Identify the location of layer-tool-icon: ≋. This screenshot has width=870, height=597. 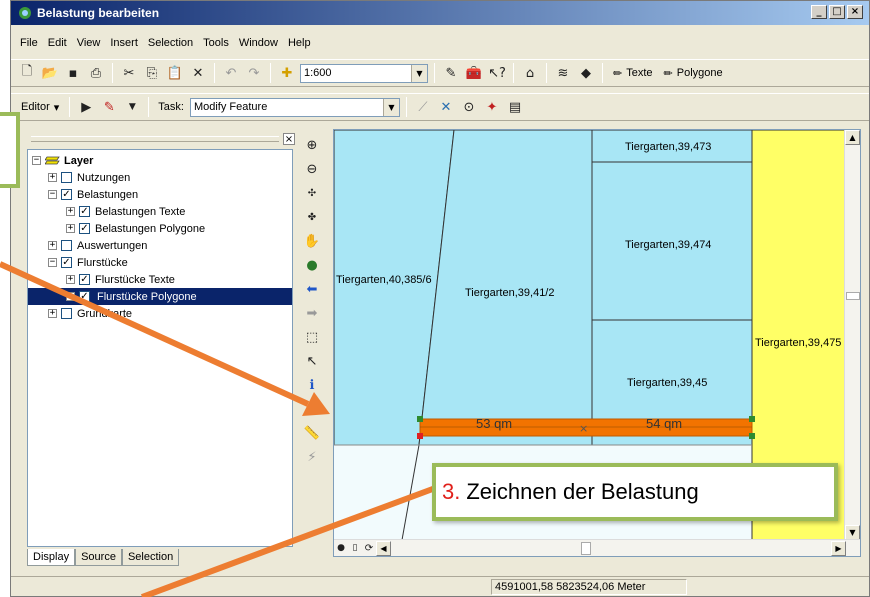
(563, 73).